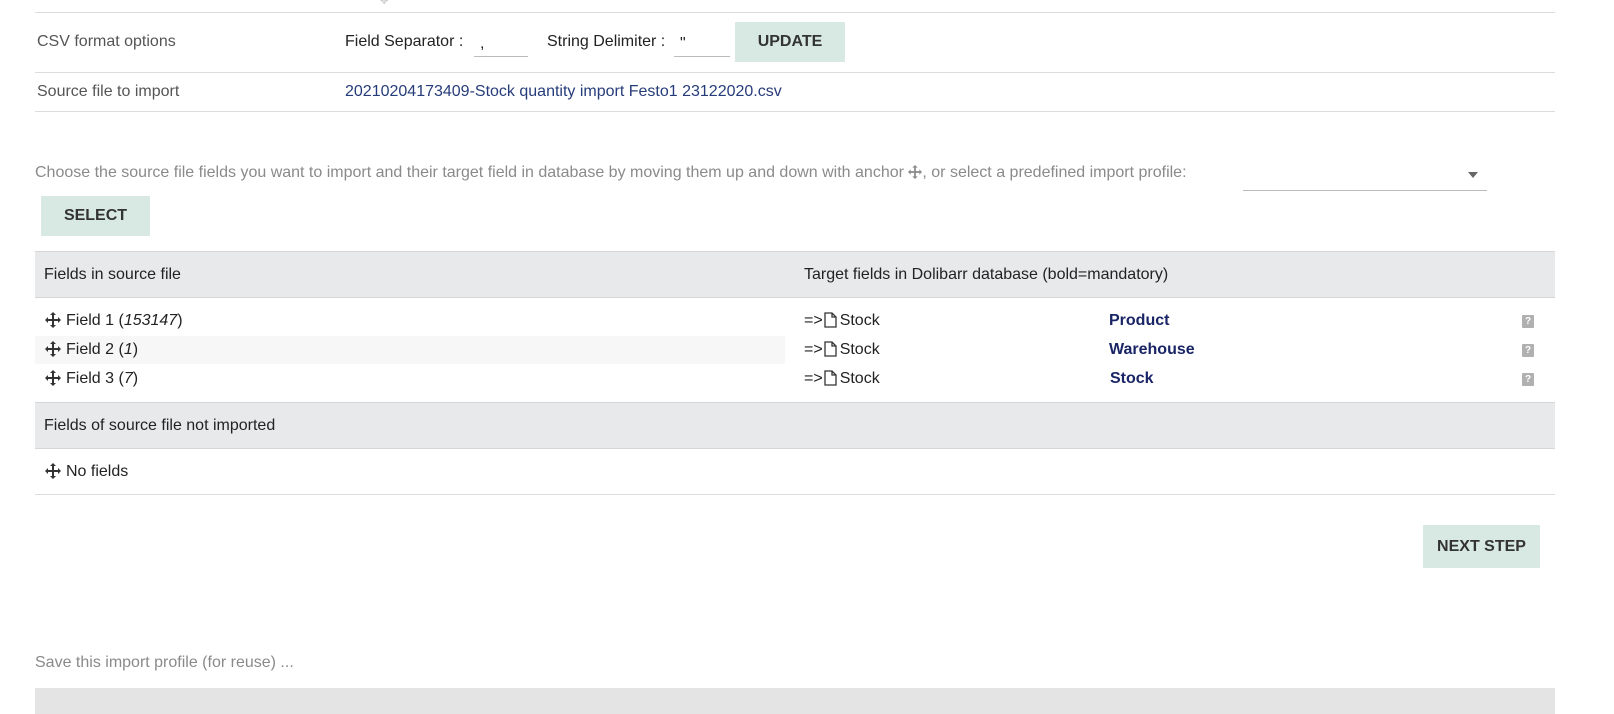  I want to click on source-field-2: Field 2 (1), so click(102, 350).